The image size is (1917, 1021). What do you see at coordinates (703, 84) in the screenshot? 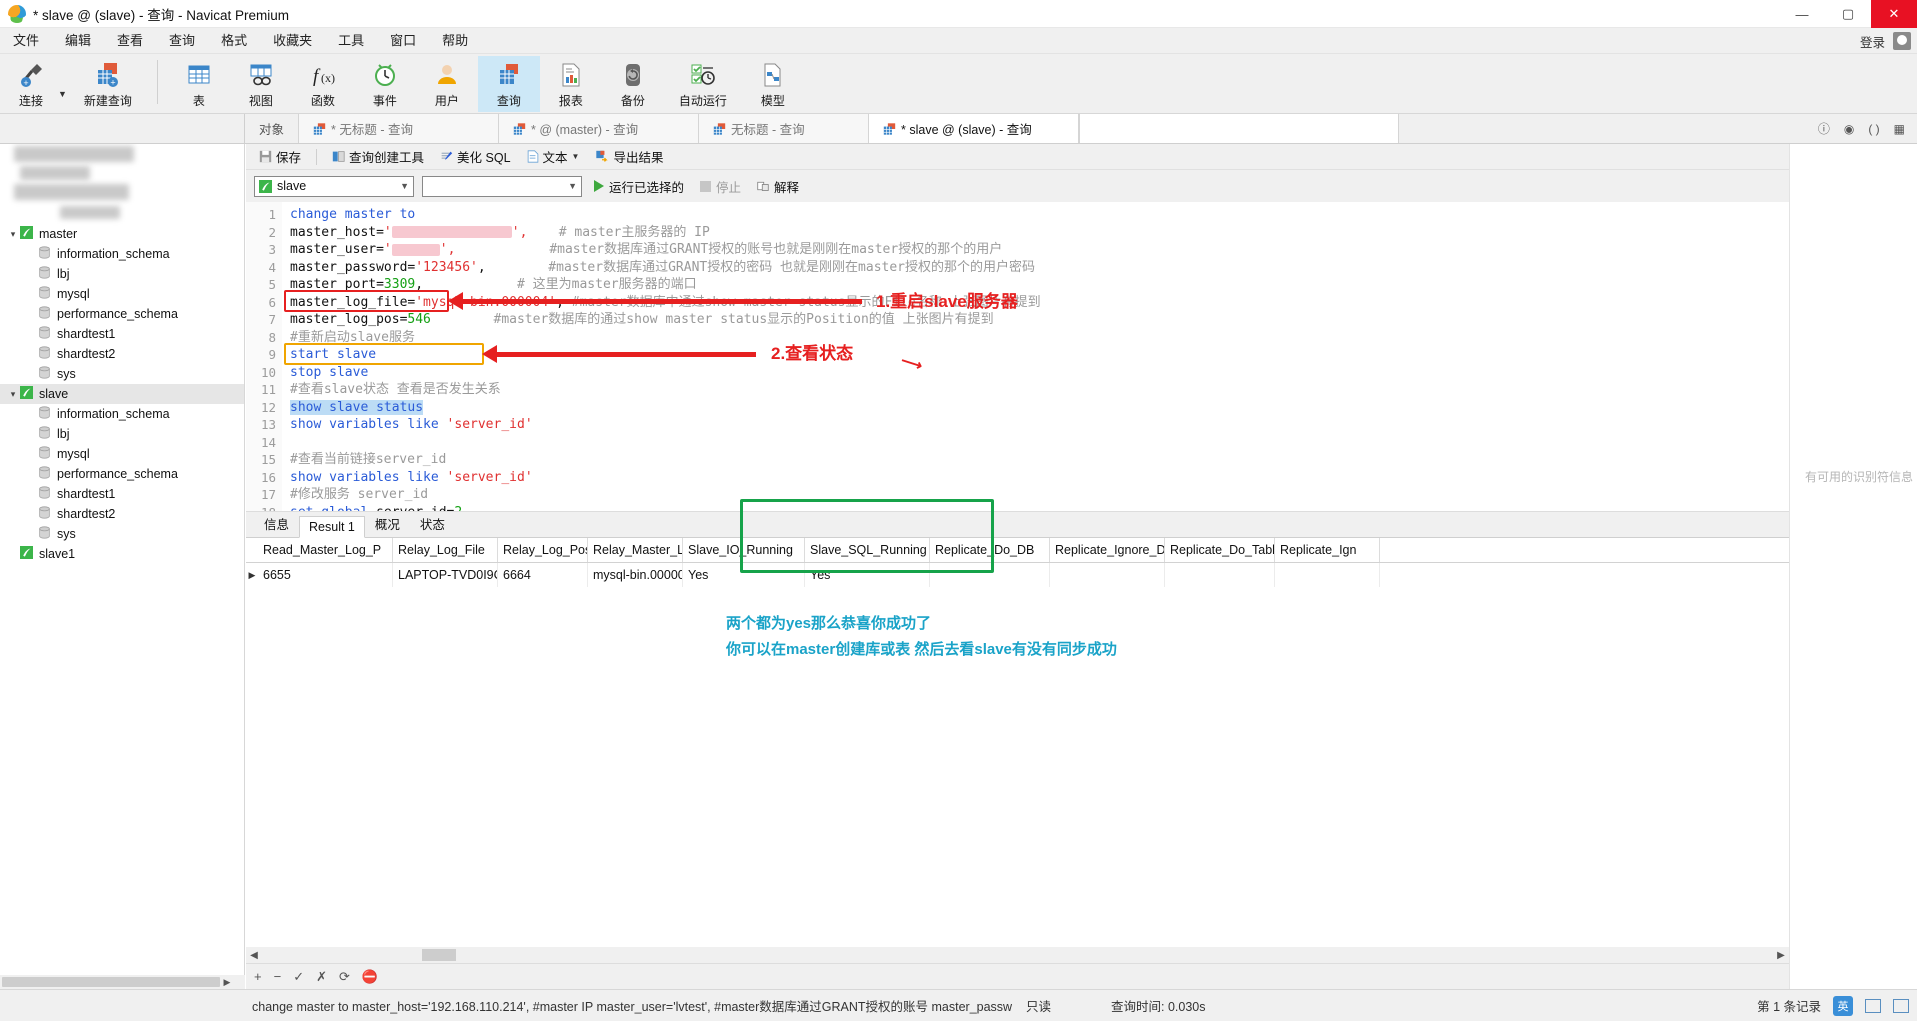
I see `toolbar-button-自动运行: 自动运行` at bounding box center [703, 84].